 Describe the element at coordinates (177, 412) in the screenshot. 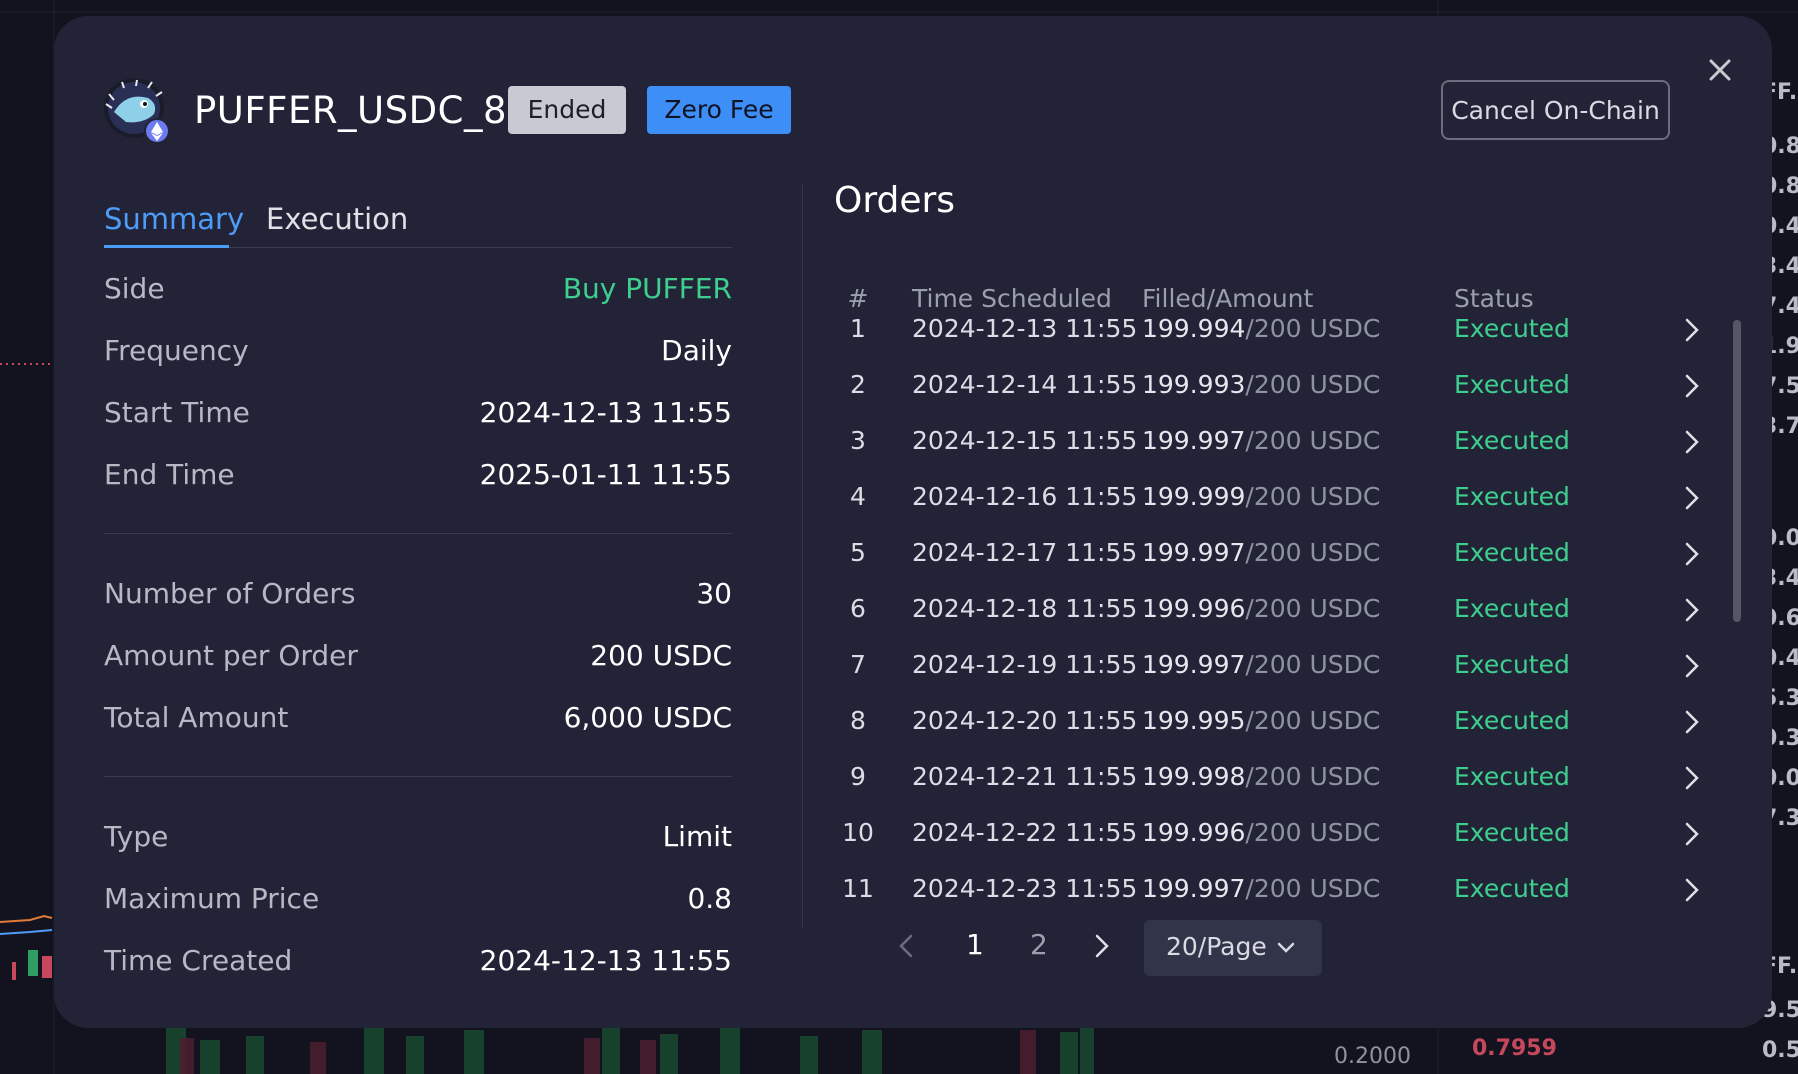

I see `summary-key: Start Time` at that location.